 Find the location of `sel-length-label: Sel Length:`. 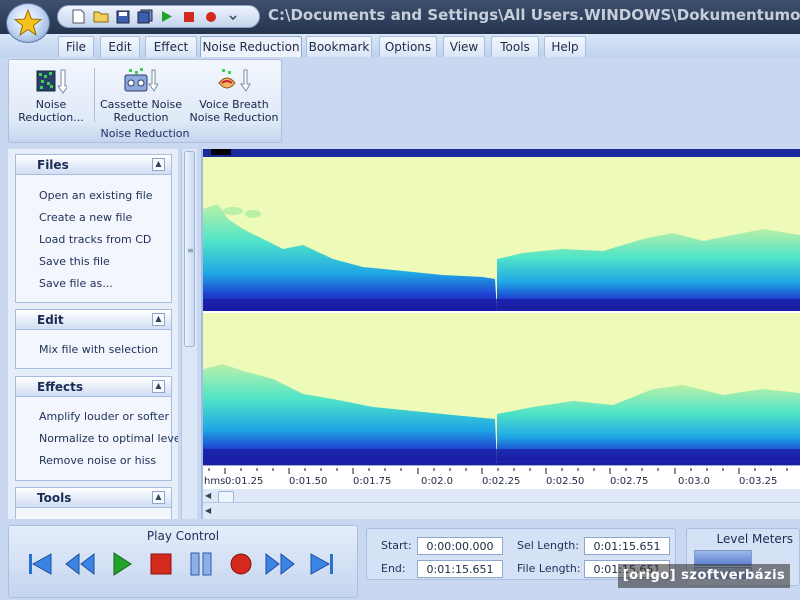

sel-length-label: Sel Length: is located at coordinates (548, 545).